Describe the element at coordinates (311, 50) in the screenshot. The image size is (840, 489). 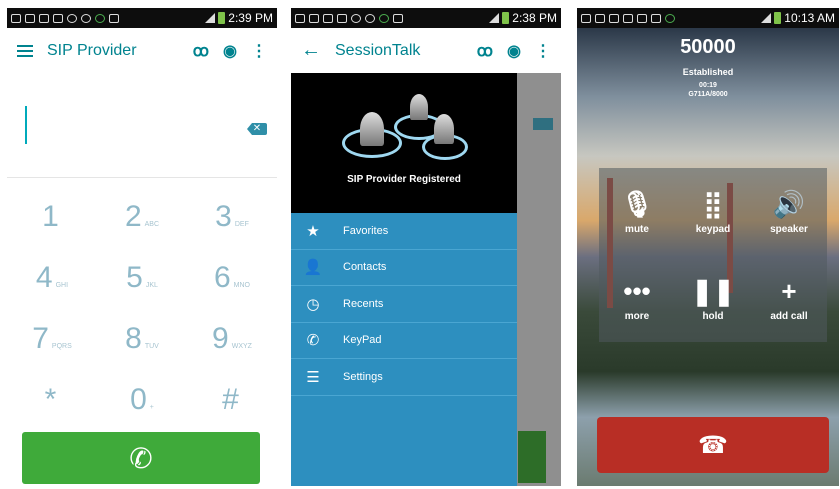
I see `back-arrow-icon: ←` at that location.